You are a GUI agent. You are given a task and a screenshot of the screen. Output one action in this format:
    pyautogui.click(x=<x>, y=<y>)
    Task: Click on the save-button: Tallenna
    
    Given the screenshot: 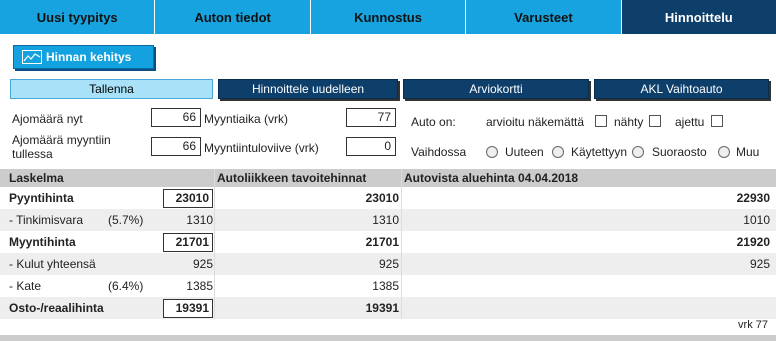 What is the action you would take?
    pyautogui.click(x=111, y=89)
    